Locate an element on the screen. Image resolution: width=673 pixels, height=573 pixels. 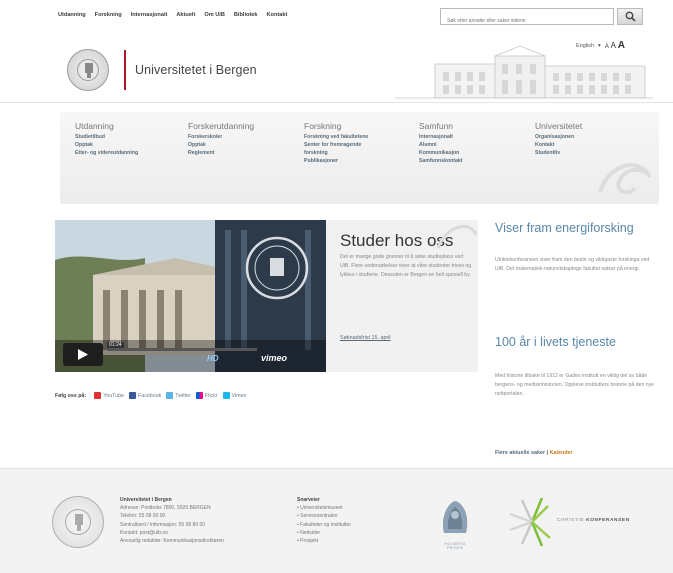
menu-heading: Samfunn is located at coordinates (441, 126).